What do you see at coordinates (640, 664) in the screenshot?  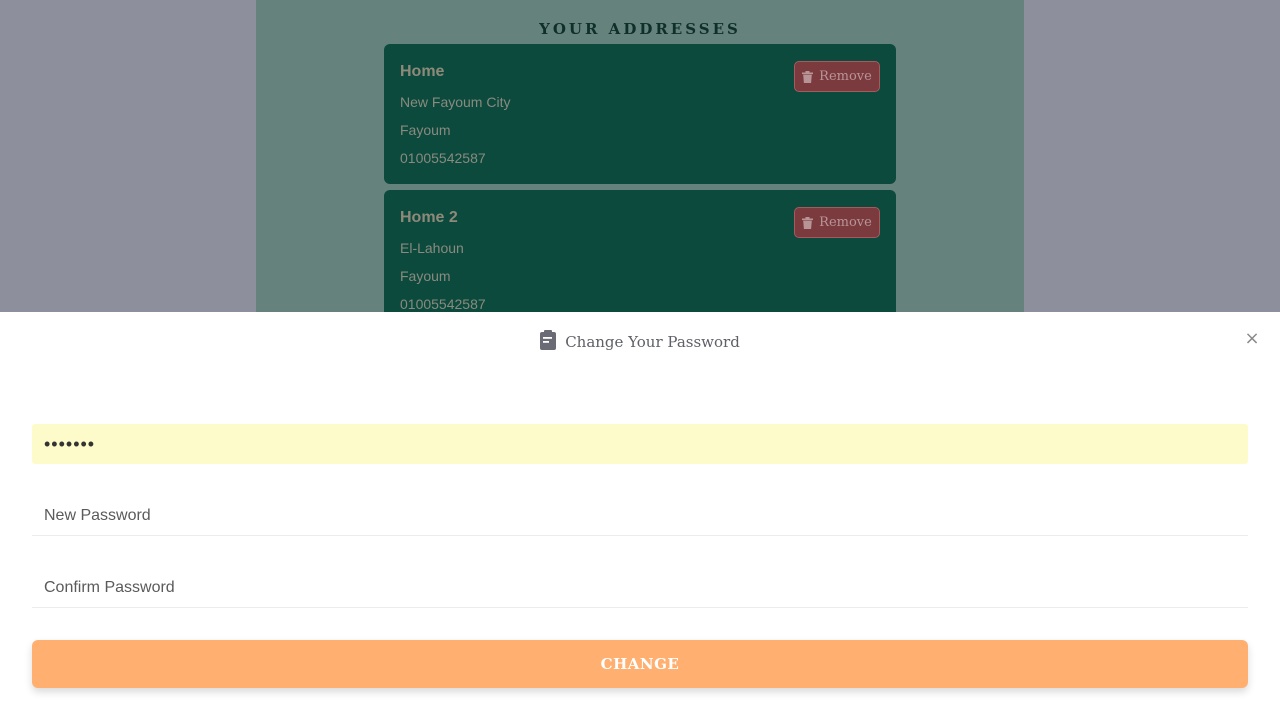 I see `change-password-button: CHANGE` at bounding box center [640, 664].